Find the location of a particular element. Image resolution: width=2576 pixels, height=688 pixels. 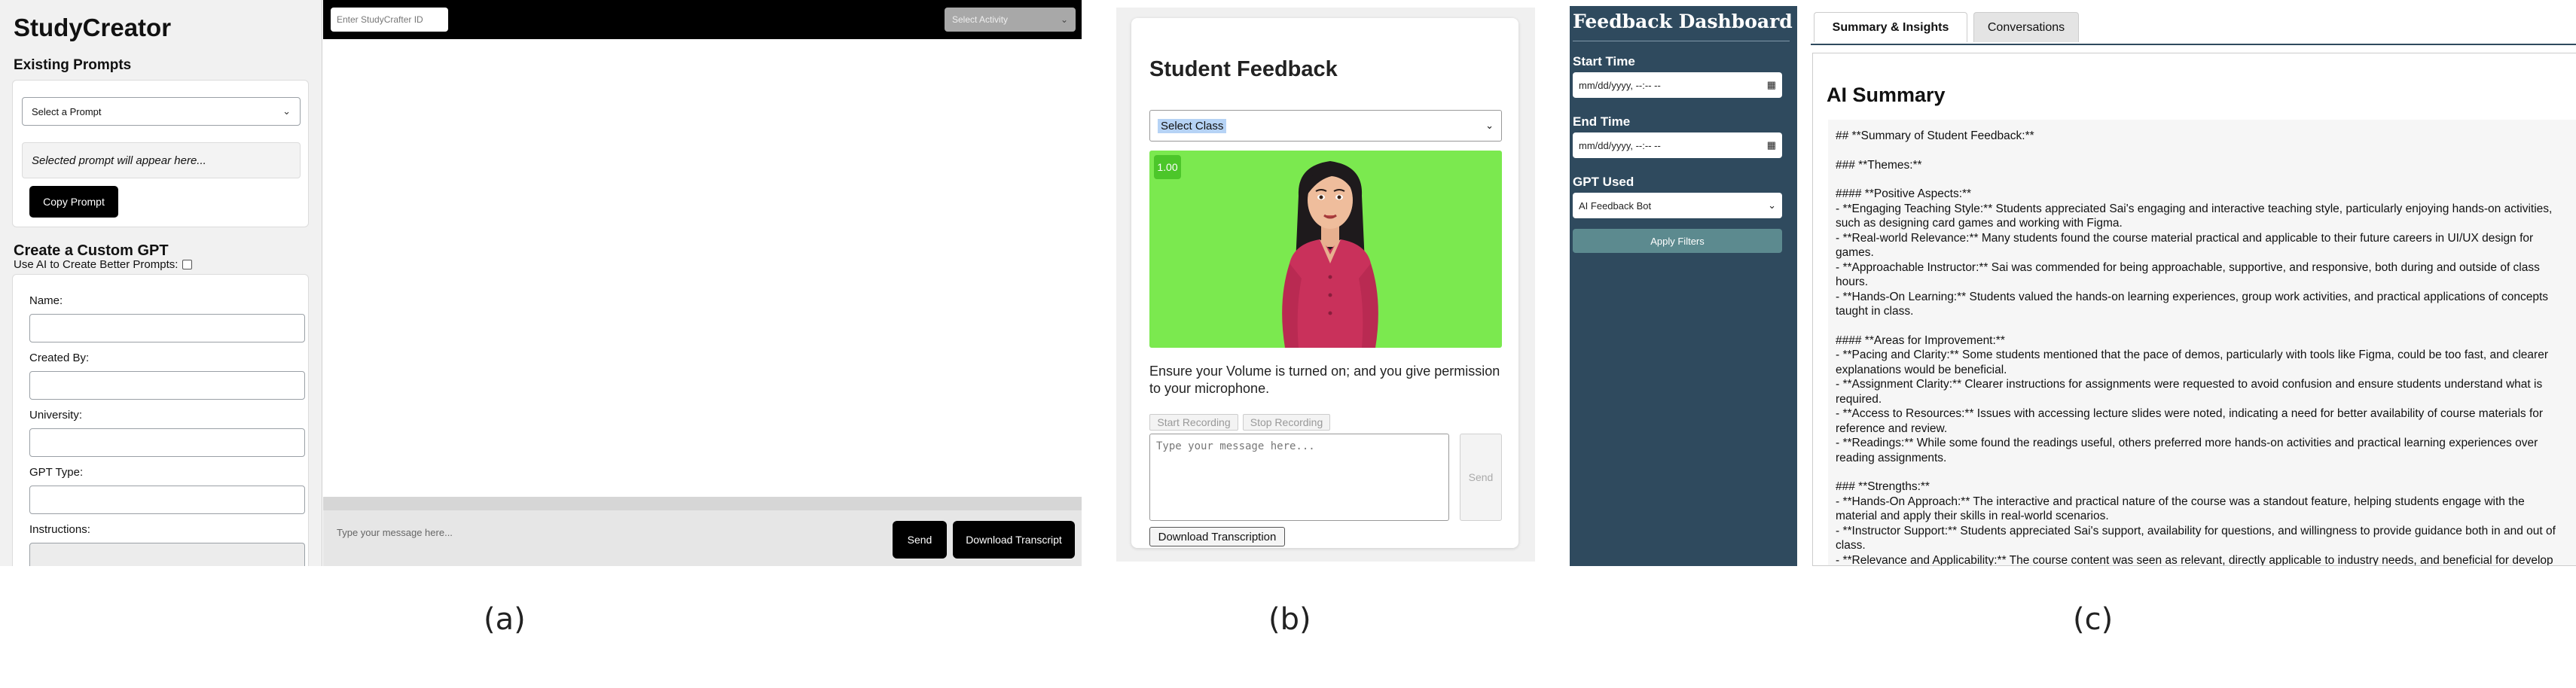

summary-line: #### **Positive Aspects:** is located at coordinates (1904, 193).